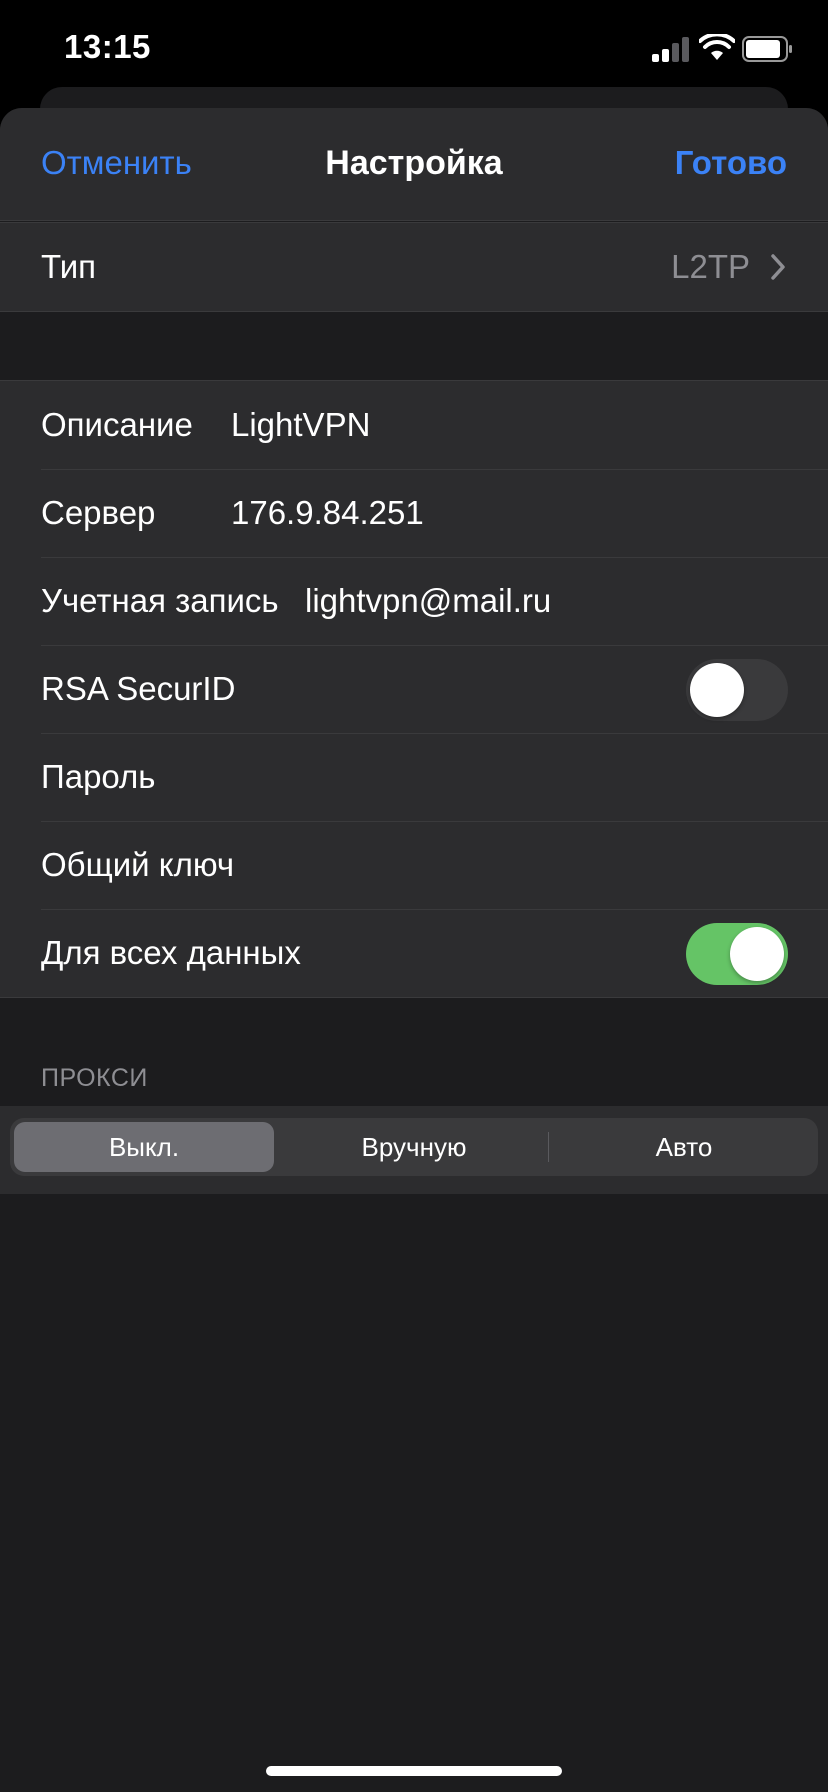  What do you see at coordinates (327, 513) in the screenshot?
I see `server-field: 176.9.84.251` at bounding box center [327, 513].